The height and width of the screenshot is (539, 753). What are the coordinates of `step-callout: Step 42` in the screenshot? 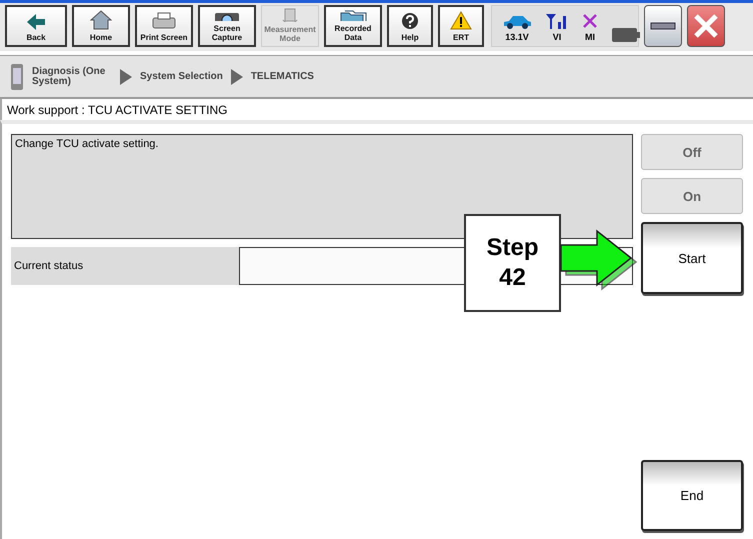 It's located at (512, 263).